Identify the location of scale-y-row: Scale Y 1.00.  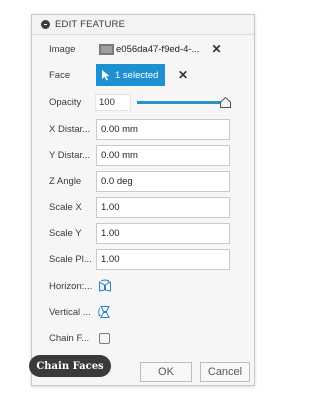
(143, 233).